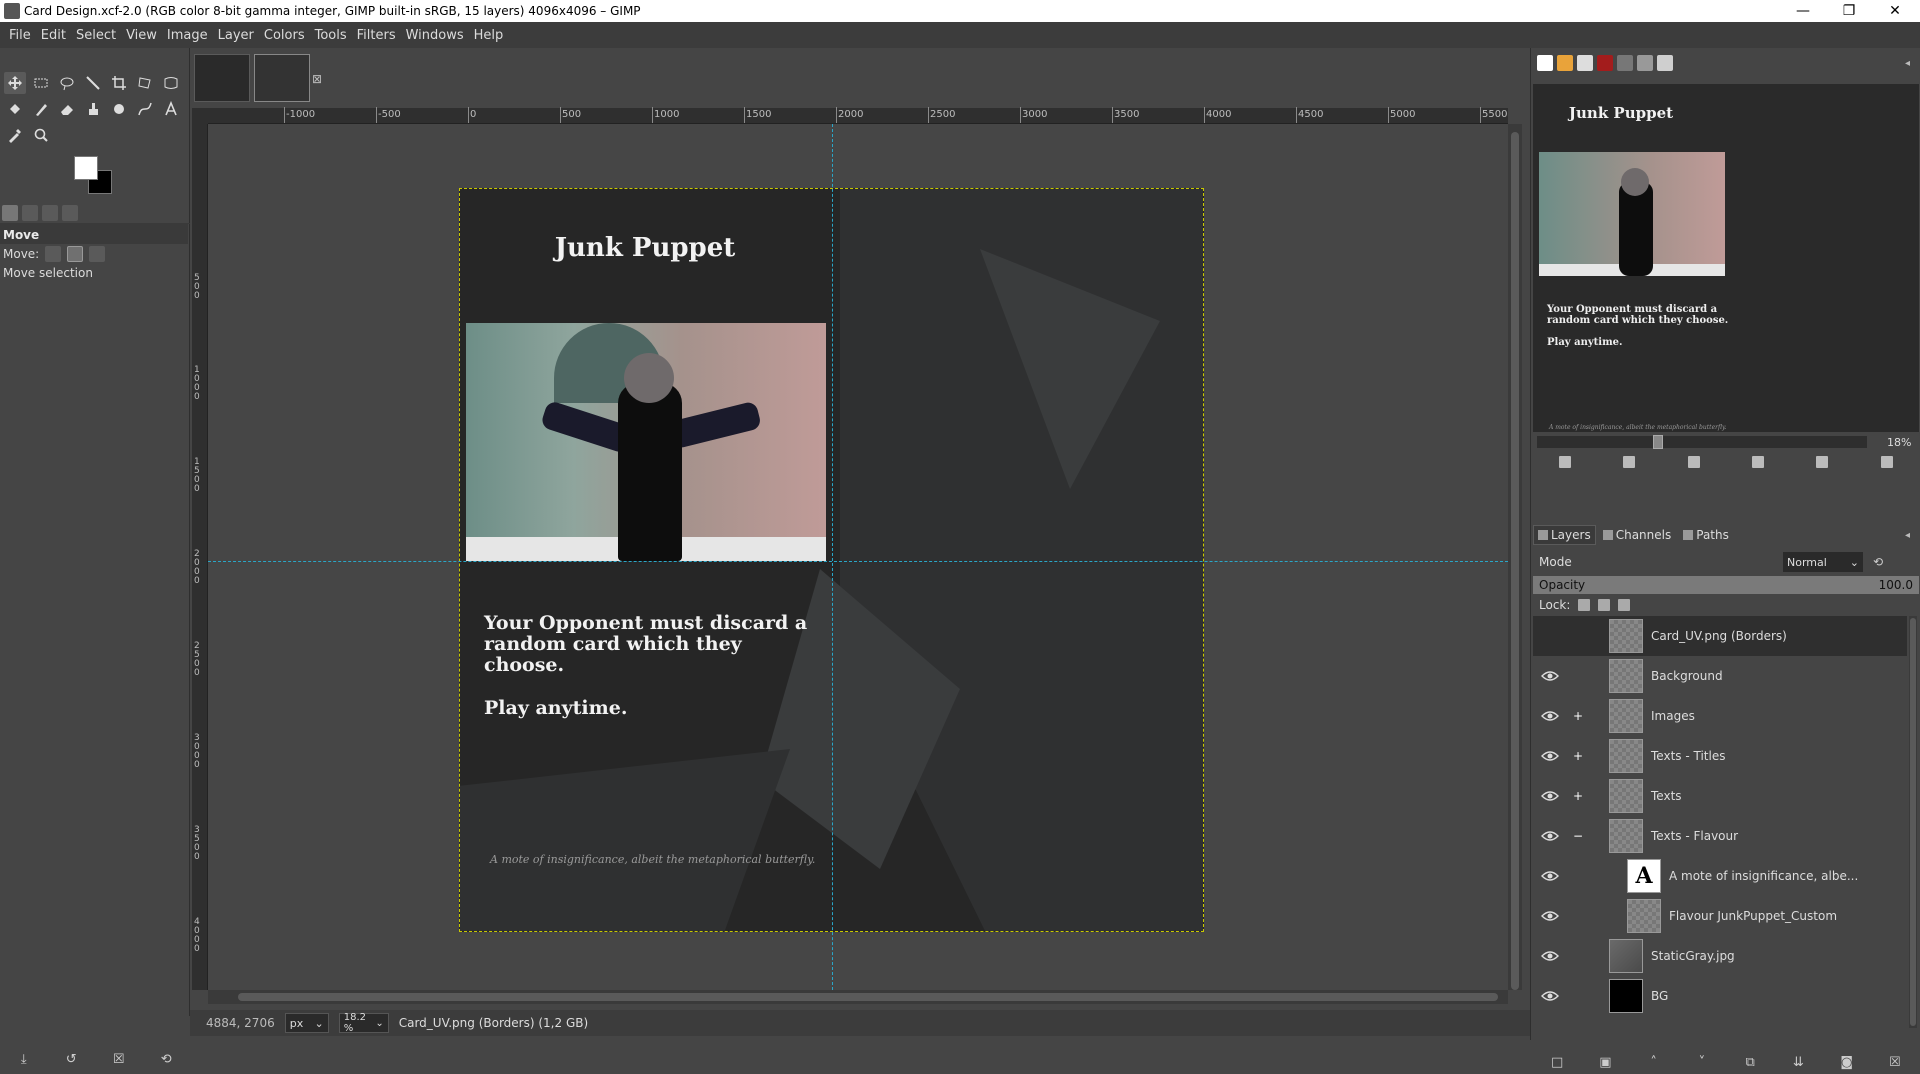 This screenshot has width=1920, height=1074. Describe the element at coordinates (832, 557) in the screenshot. I see `vertical-guide` at that location.